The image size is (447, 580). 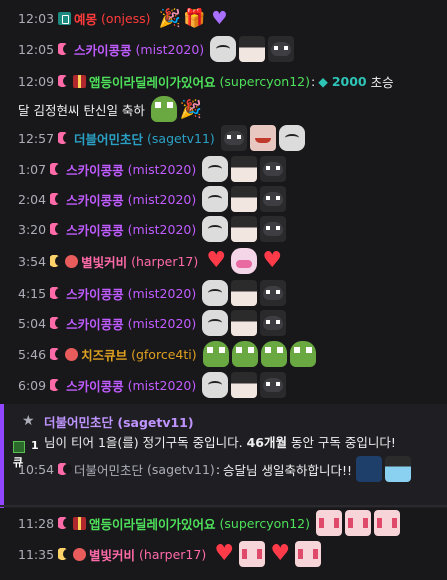 What do you see at coordinates (32, 199) in the screenshot?
I see `timestamp: 2:04` at bounding box center [32, 199].